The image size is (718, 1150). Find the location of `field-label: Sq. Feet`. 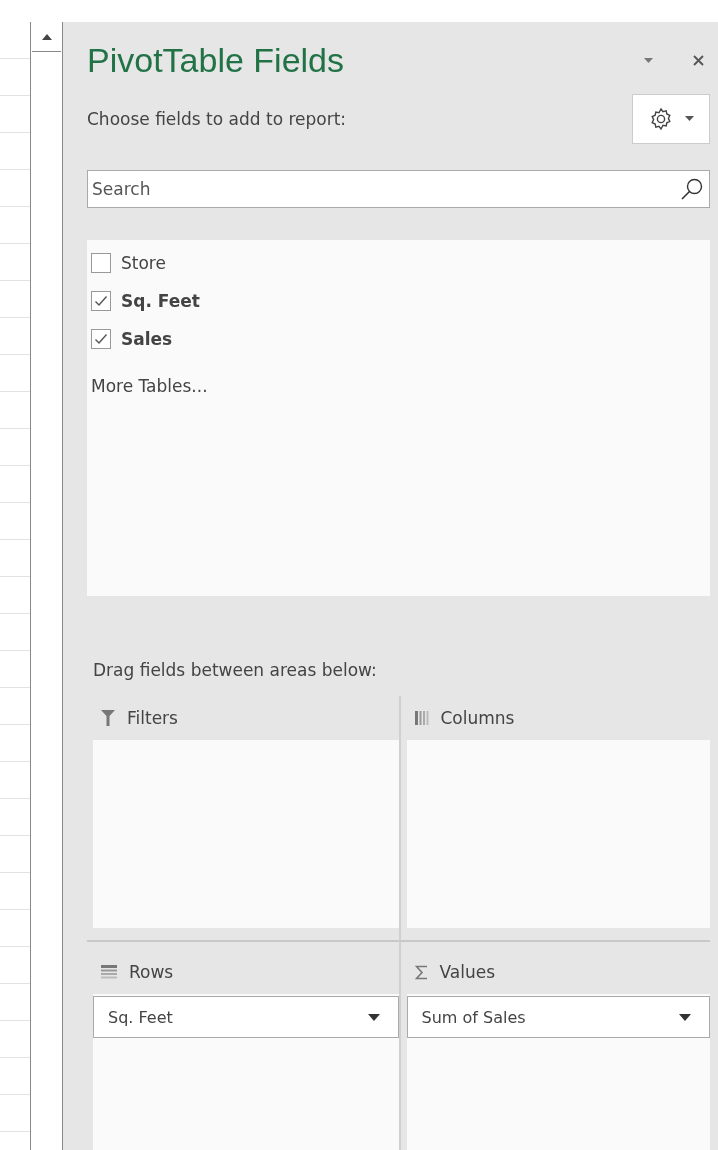

field-label: Sq. Feet is located at coordinates (160, 300).